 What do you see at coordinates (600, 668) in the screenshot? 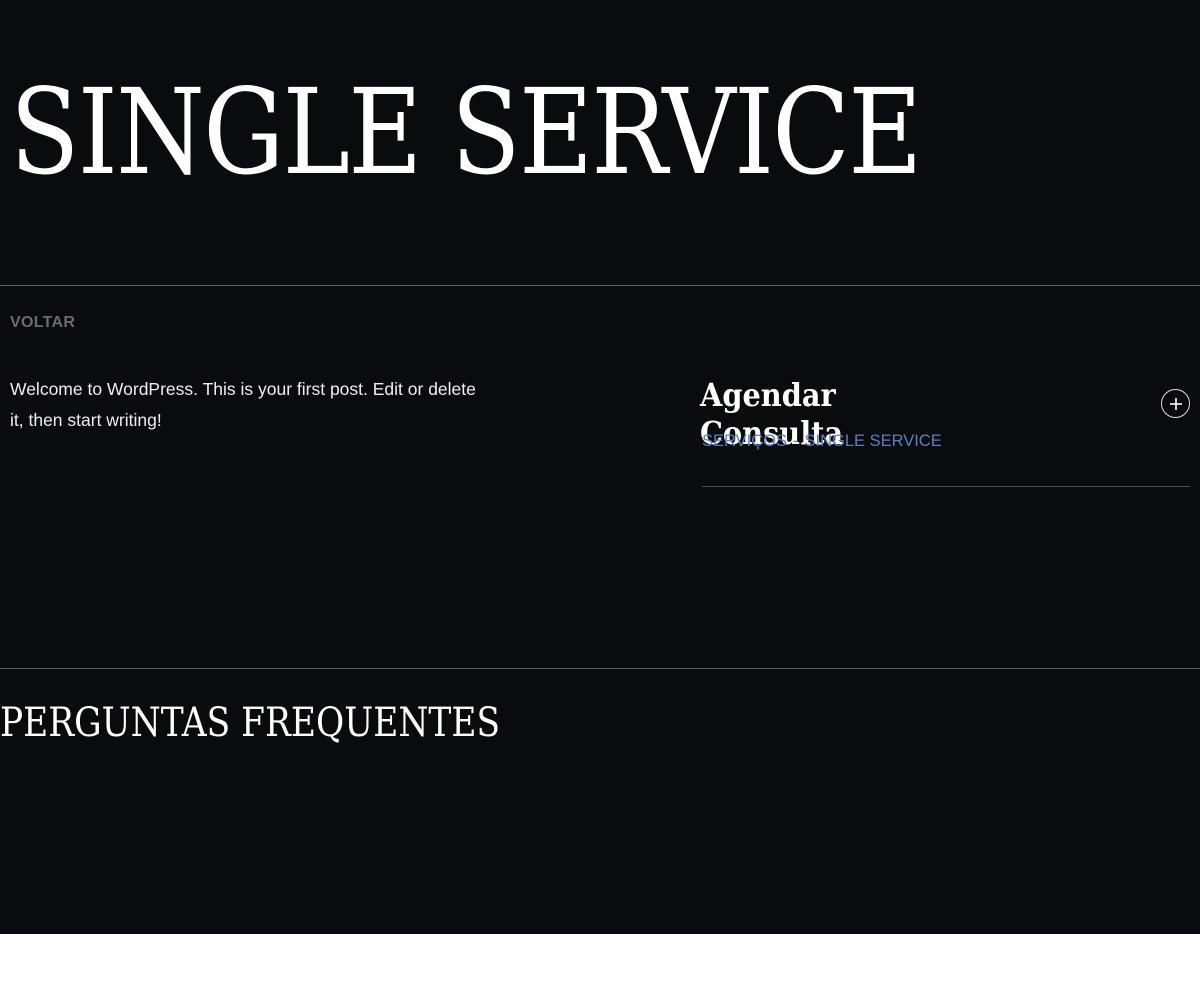
I see `section-divider` at bounding box center [600, 668].